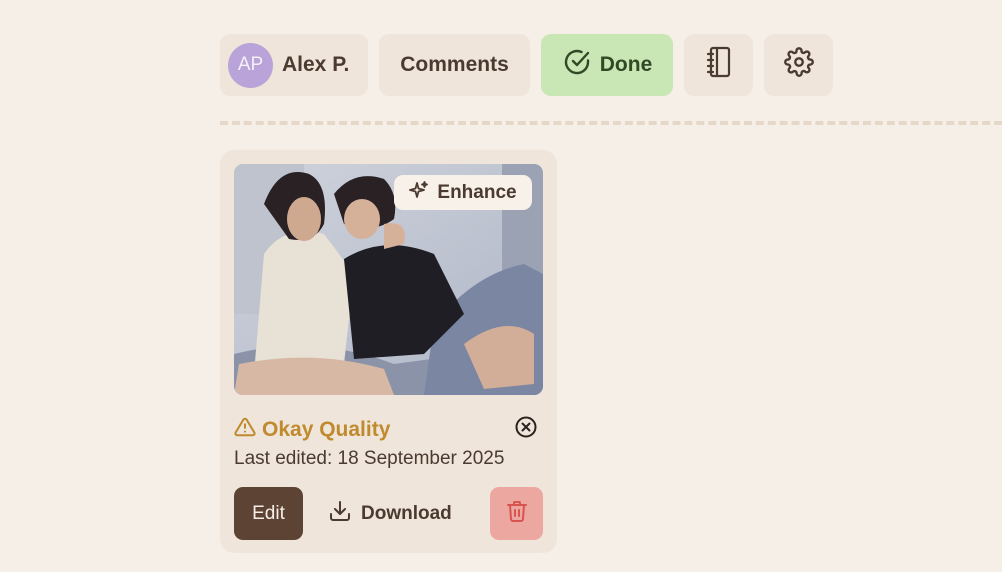  I want to click on trash-icon, so click(517, 513).